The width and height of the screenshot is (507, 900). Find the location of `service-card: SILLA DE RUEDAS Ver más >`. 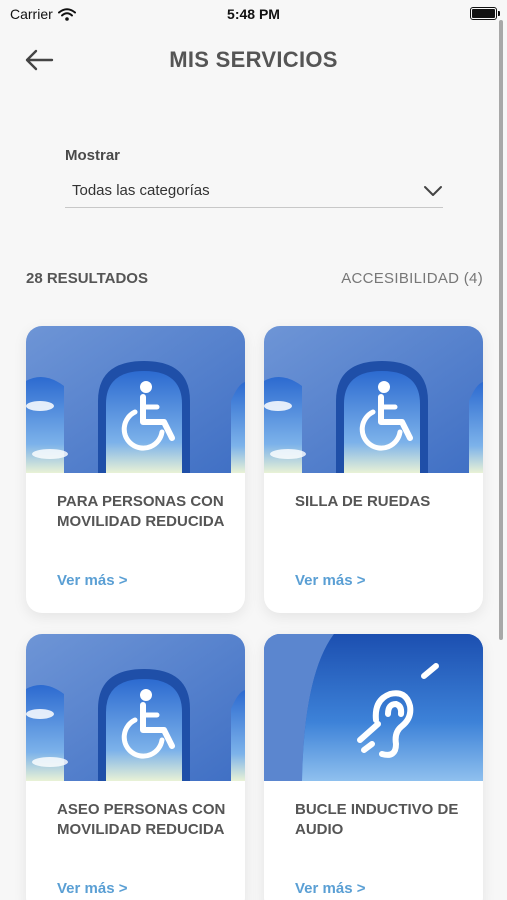

service-card: SILLA DE RUEDAS Ver más > is located at coordinates (373, 469).